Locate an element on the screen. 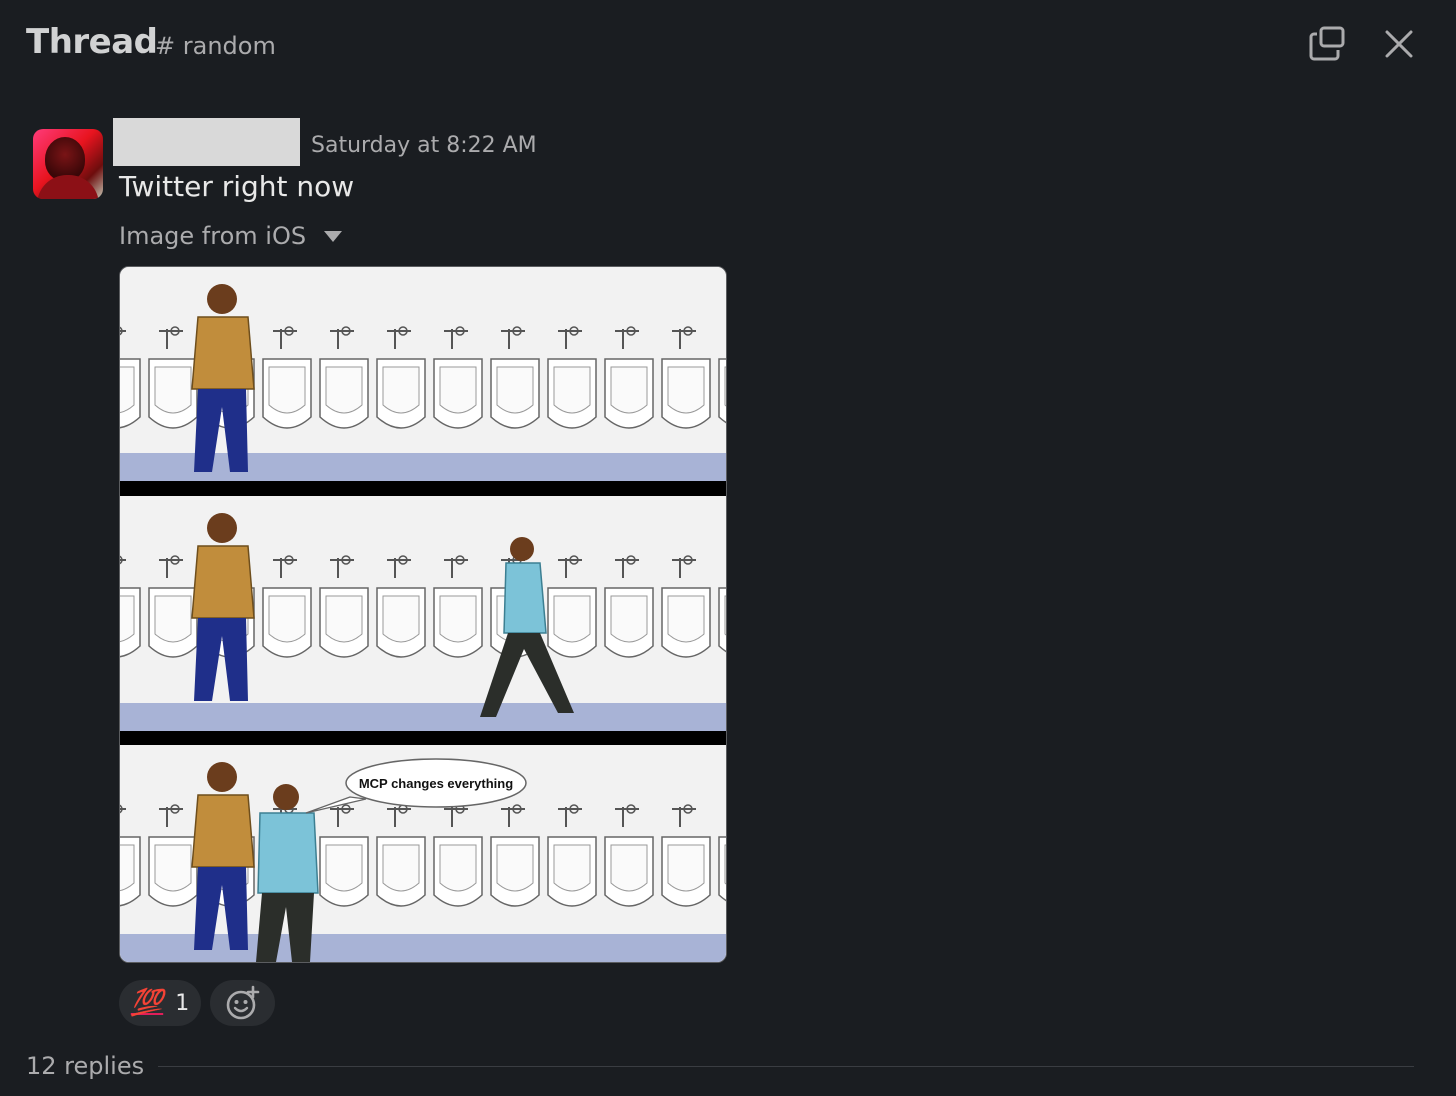 The width and height of the screenshot is (1456, 1096). replies-divider is located at coordinates (786, 1066).